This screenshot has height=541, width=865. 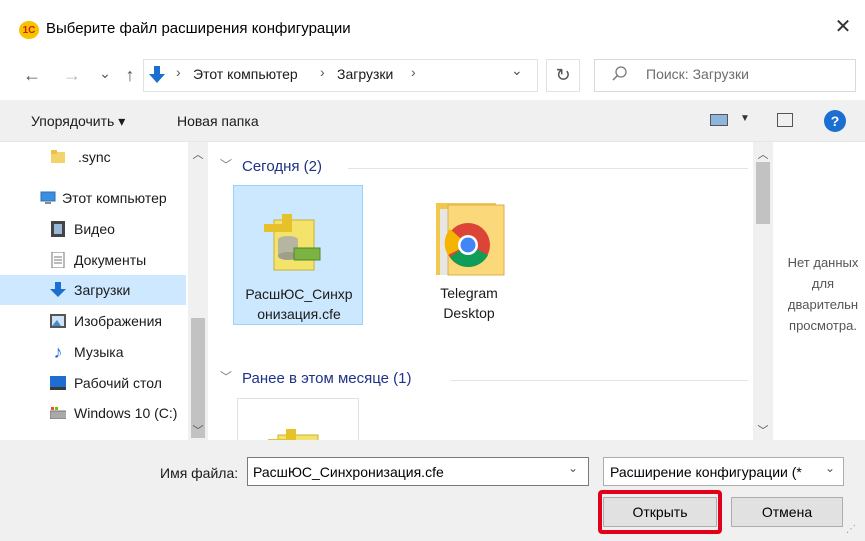 What do you see at coordinates (199, 473) in the screenshot?
I see `filename-label: Имя файла:` at bounding box center [199, 473].